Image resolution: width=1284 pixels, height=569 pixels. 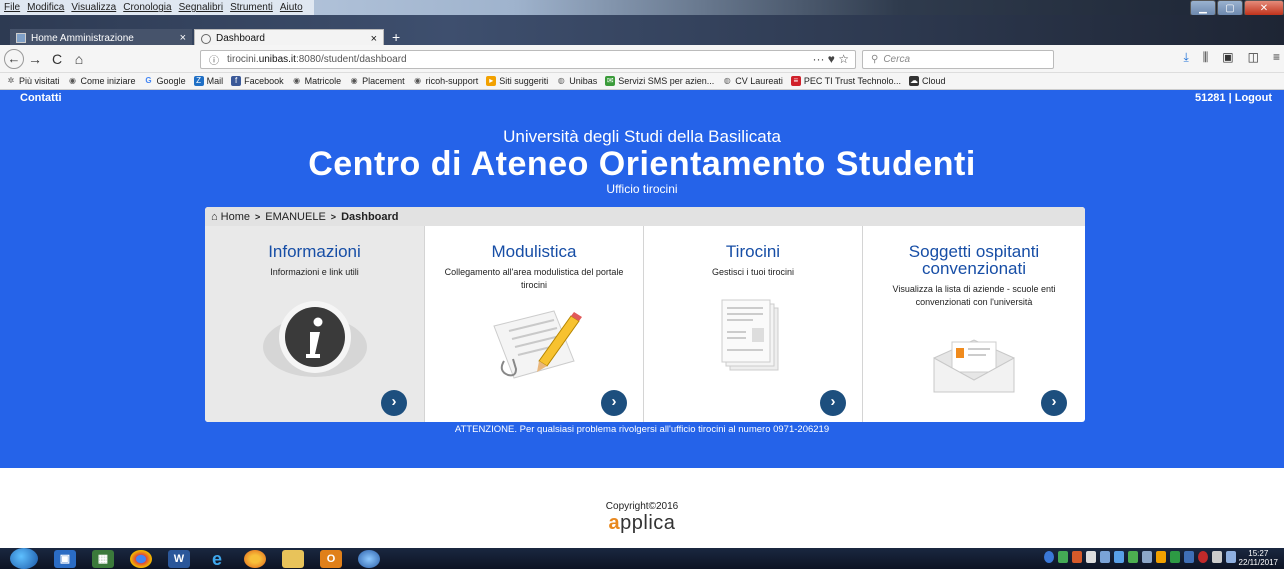 I want to click on open-informazioni-button: ›, so click(x=394, y=403).